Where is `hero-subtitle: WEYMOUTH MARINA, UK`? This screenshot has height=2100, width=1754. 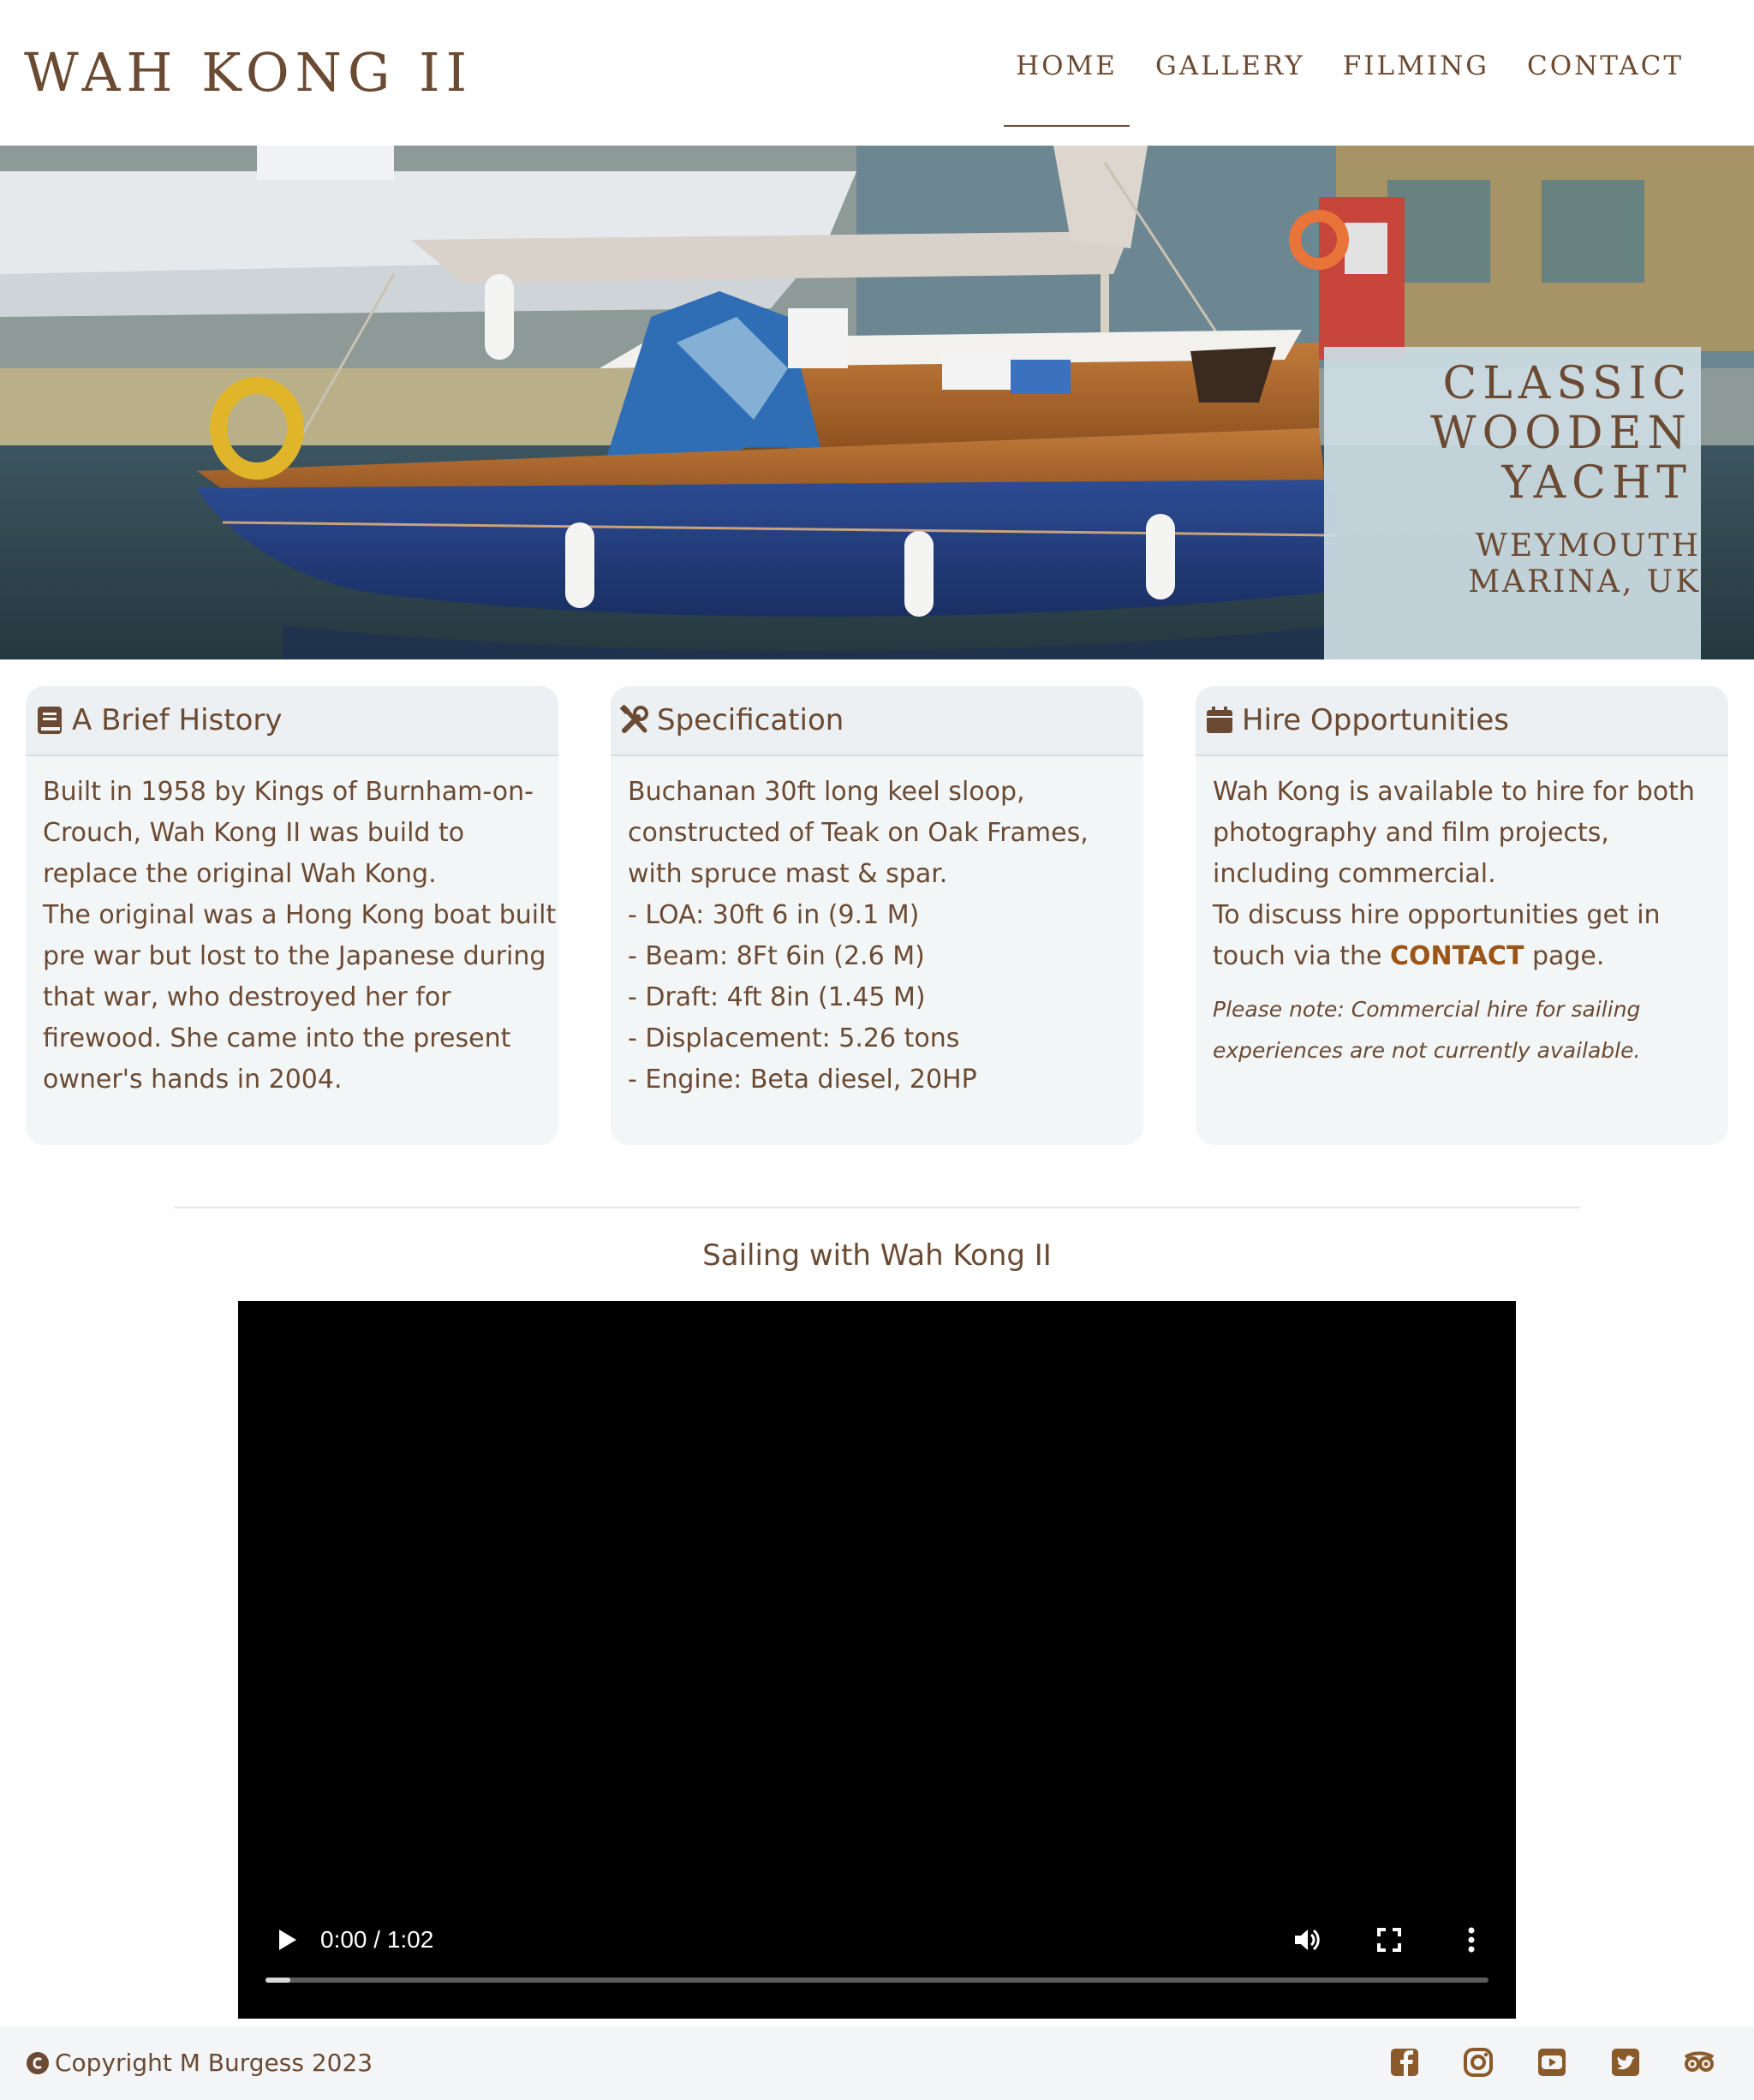
hero-subtitle: WEYMOUTH MARINA, UK is located at coordinates (1584, 564).